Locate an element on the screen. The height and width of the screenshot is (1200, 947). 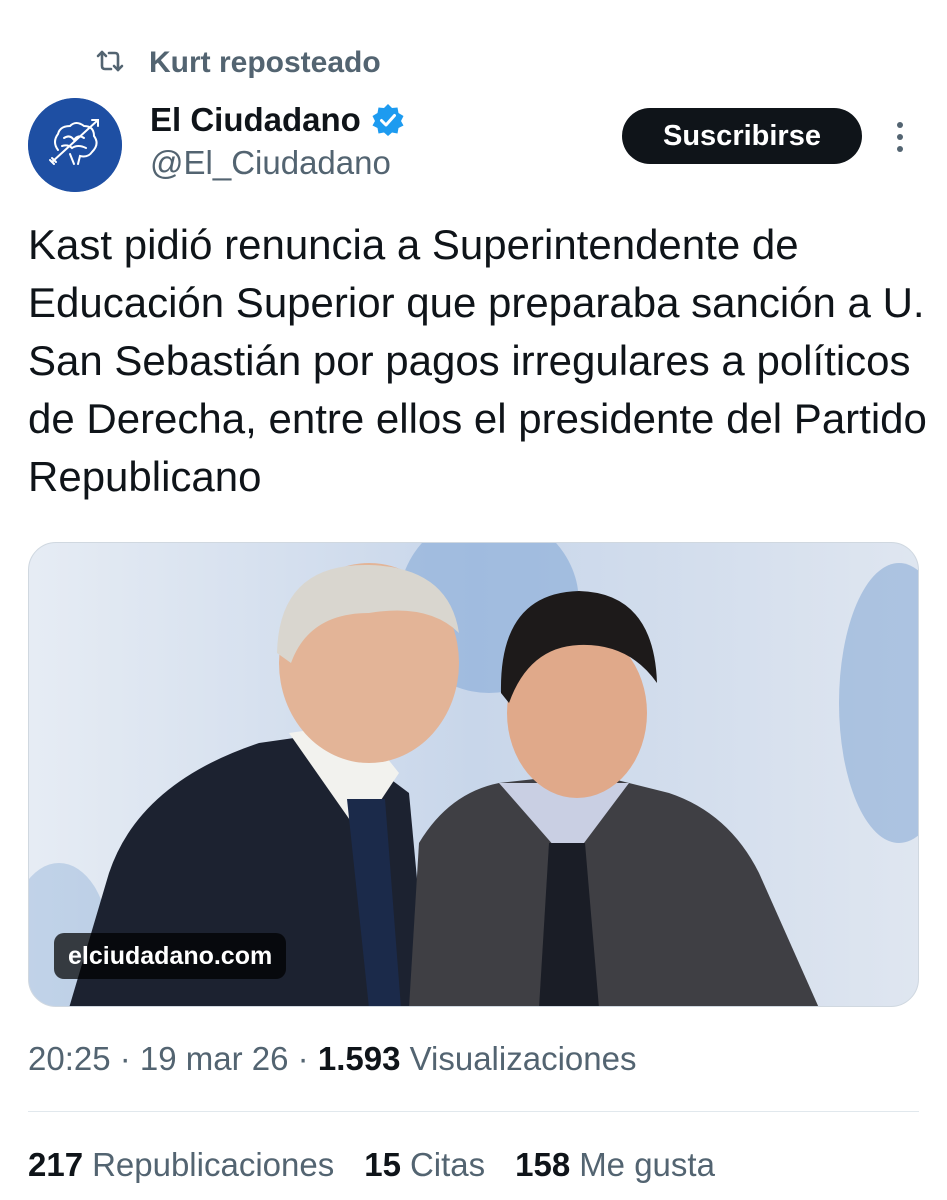
views-label: Visualizaciones is located at coordinates (523, 1058).